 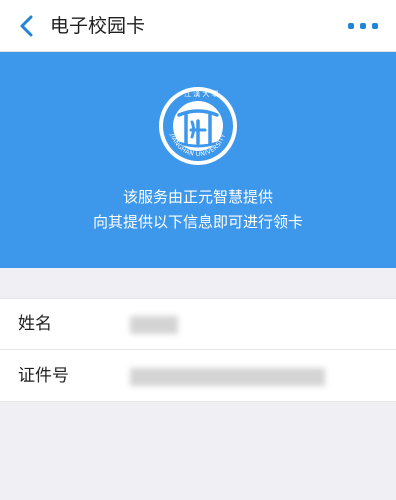 I want to click on name-value, so click(x=154, y=324).